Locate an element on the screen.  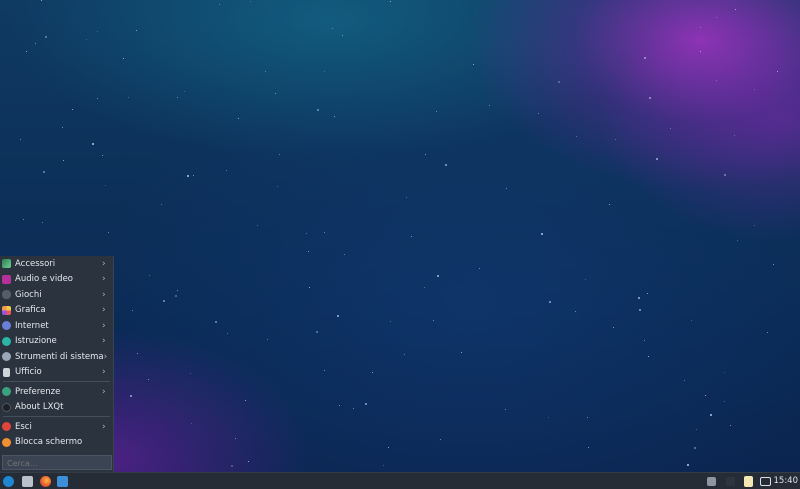
update-tray-icon is located at coordinates (711, 481).